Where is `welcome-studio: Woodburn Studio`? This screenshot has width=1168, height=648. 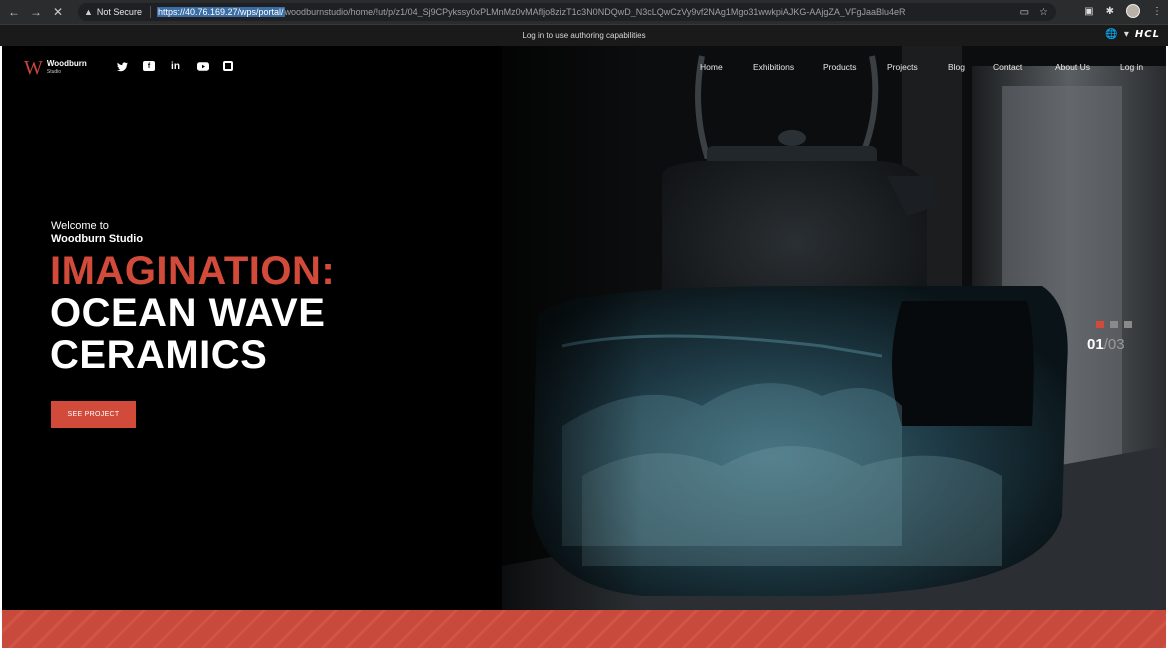
welcome-studio: Woodburn Studio is located at coordinates (97, 239).